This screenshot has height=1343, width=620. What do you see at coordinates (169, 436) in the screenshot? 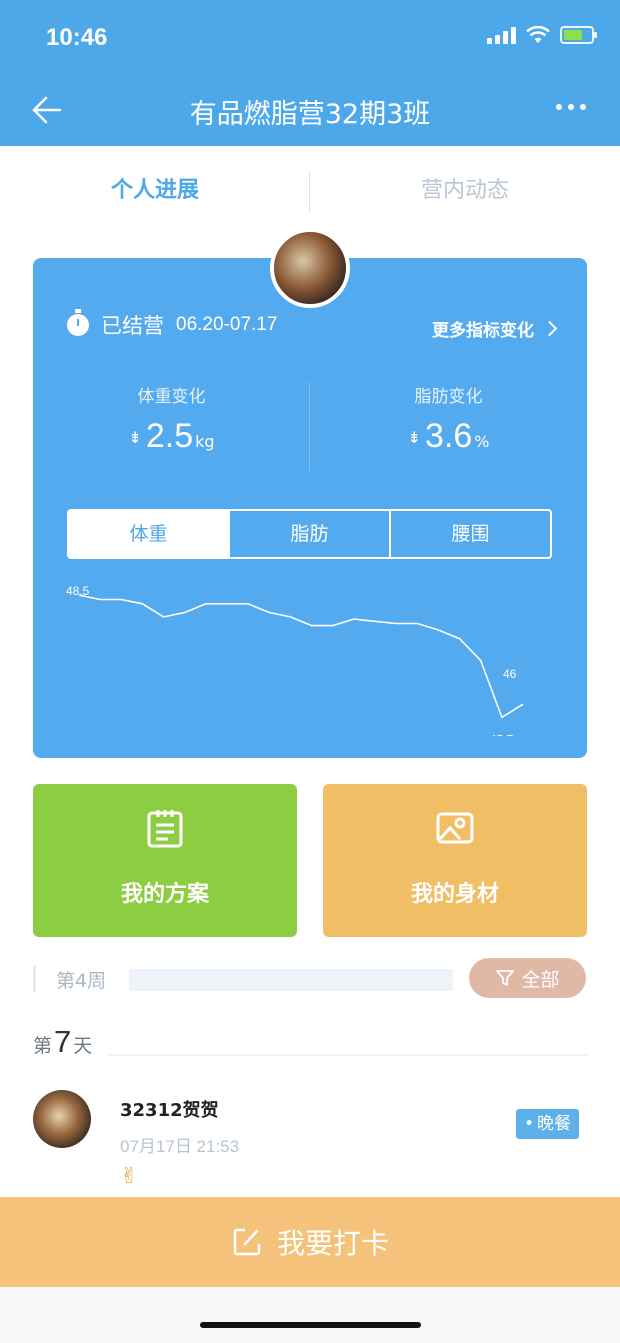
I see `weight-change-value: 2.5` at bounding box center [169, 436].